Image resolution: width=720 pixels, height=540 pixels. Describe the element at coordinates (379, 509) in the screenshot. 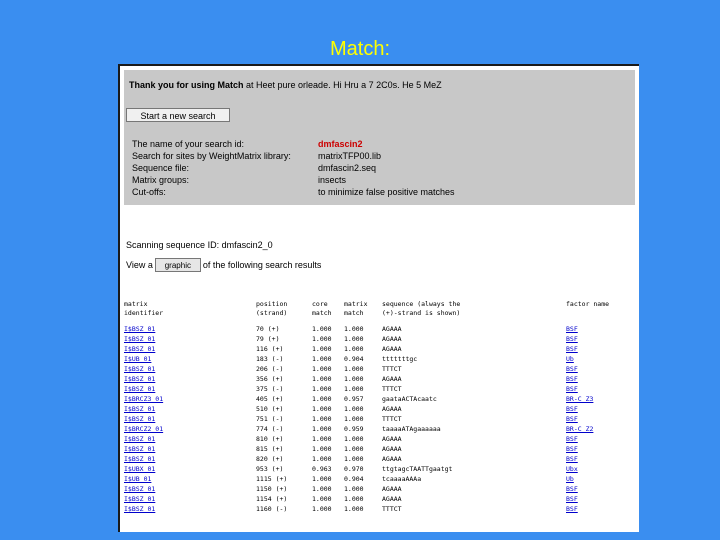

I see `table-row: I$BSZ_01 1160 (-) 1.000 1.000 TTTCT BSF` at that location.